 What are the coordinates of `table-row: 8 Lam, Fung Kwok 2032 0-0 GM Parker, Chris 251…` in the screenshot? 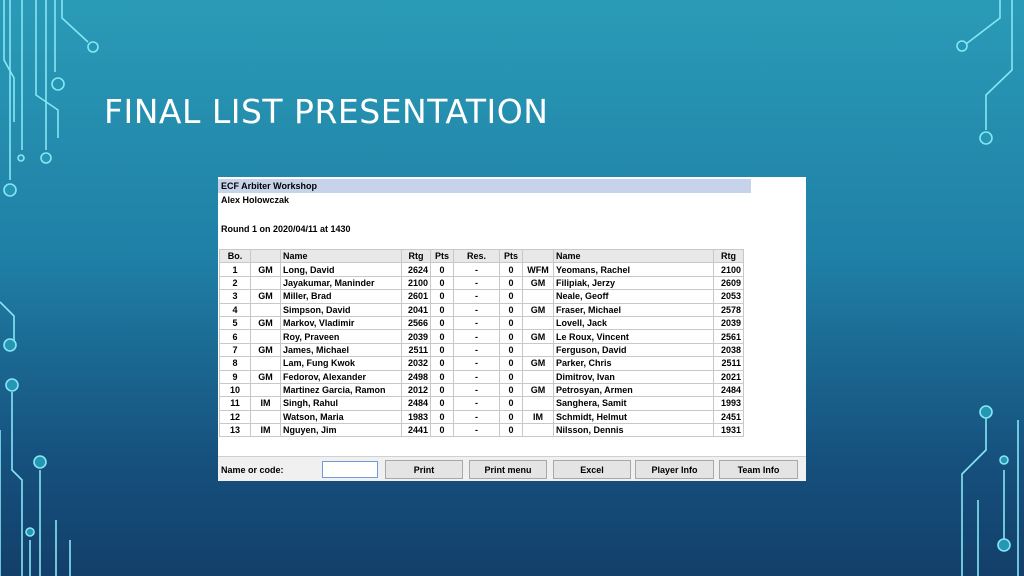 It's located at (481, 363).